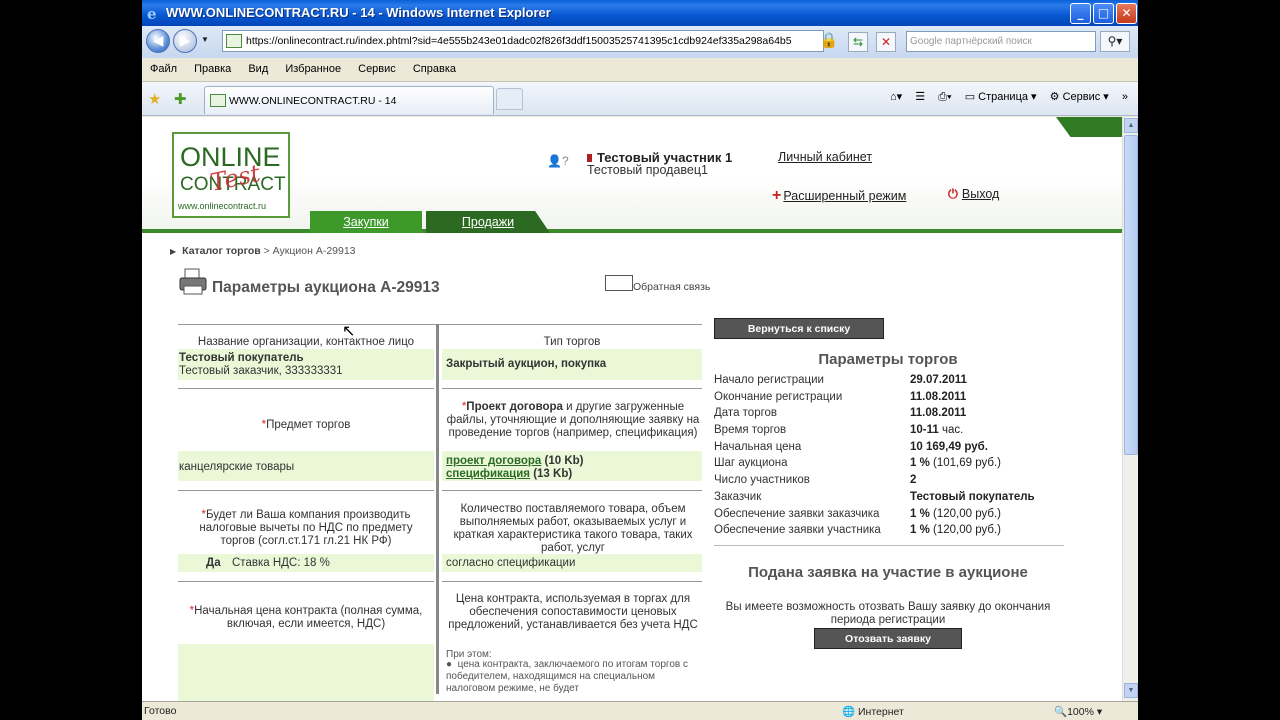  I want to click on scroll-thumb, so click(1131, 295).